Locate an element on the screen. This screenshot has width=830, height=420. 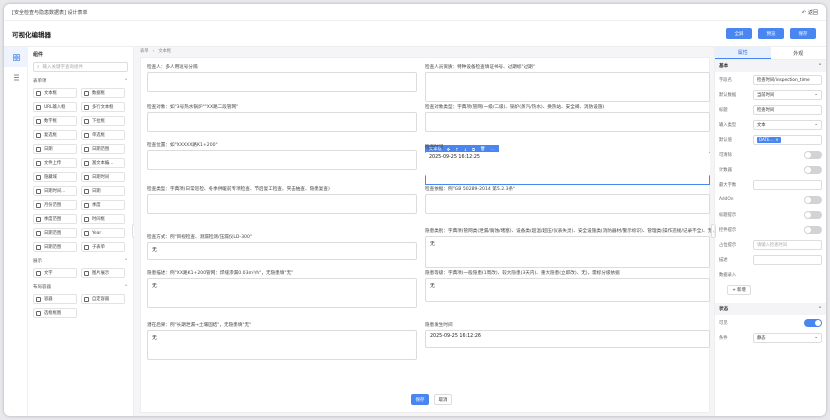
component-item: URL输入框 is located at coordinates (55, 107).